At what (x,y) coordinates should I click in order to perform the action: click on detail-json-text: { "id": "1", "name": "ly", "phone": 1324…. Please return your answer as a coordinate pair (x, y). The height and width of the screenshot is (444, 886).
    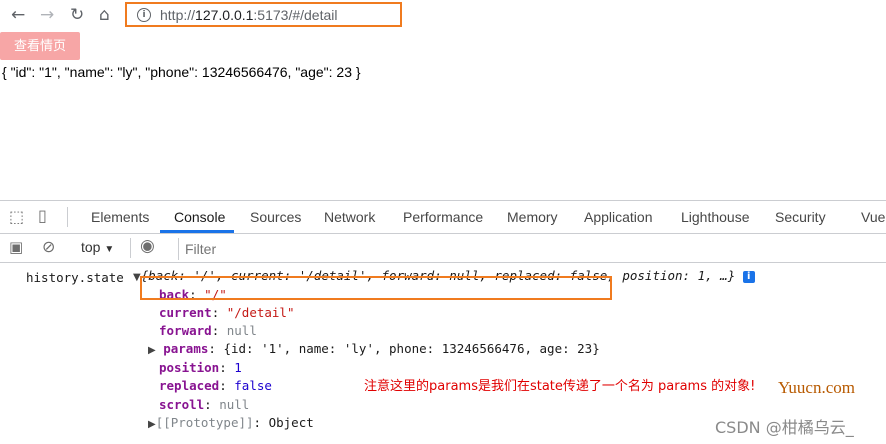
    Looking at the image, I should click on (181, 72).